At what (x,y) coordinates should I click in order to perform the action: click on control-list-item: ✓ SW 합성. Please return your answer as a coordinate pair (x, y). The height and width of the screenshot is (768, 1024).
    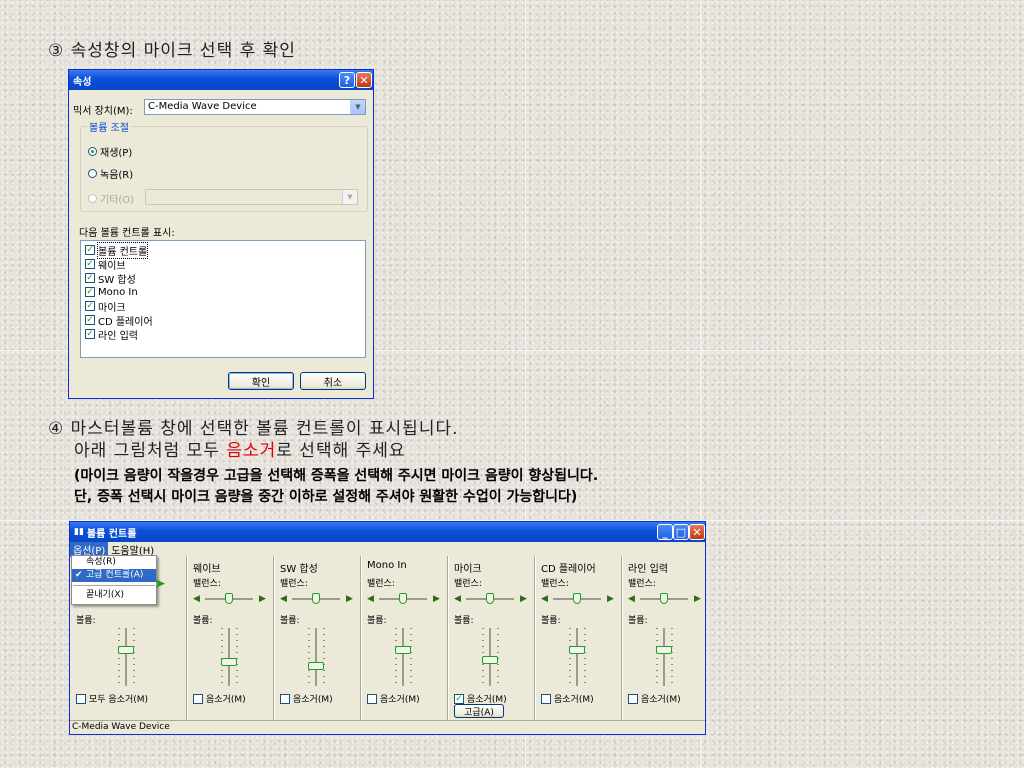
    Looking at the image, I should click on (223, 278).